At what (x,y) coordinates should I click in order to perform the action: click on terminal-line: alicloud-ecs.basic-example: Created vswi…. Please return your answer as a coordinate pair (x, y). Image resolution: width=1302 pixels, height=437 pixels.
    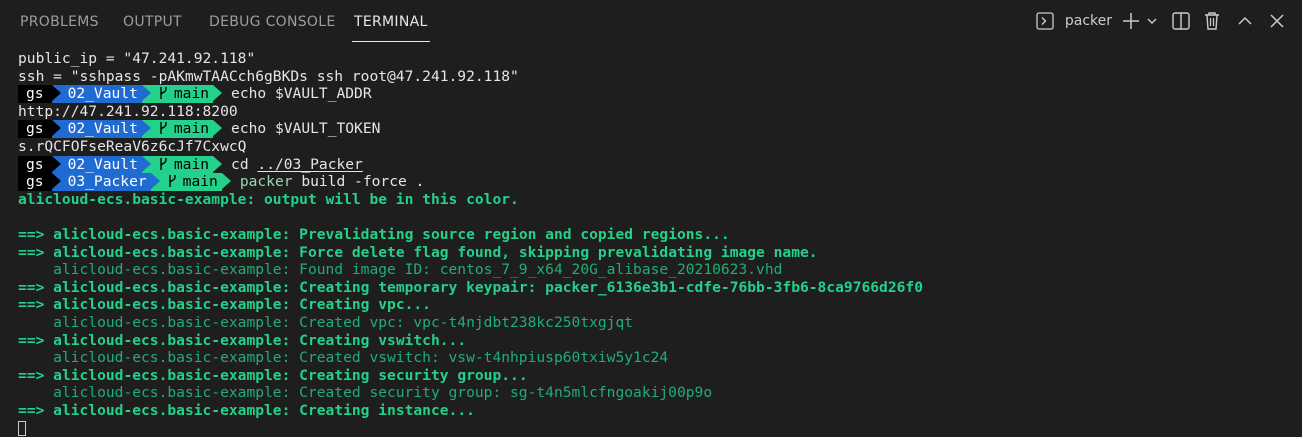
    Looking at the image, I should click on (660, 358).